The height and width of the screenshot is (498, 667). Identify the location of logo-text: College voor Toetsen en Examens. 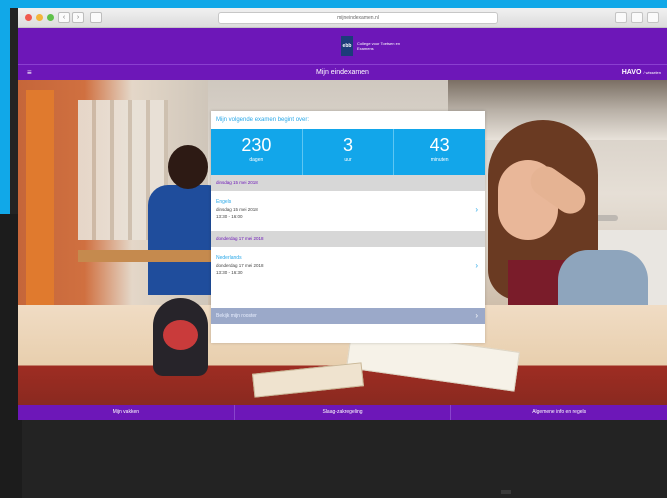
(379, 46).